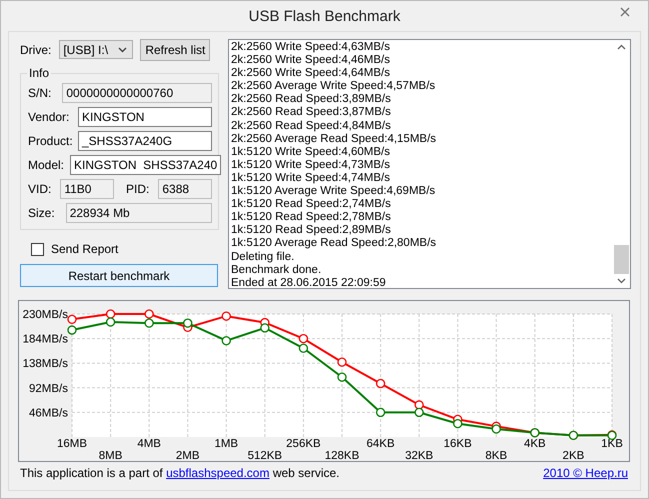 This screenshot has width=649, height=499. I want to click on log-line: 2k:2560 Write Speed:4,46MB/s, so click(311, 61).